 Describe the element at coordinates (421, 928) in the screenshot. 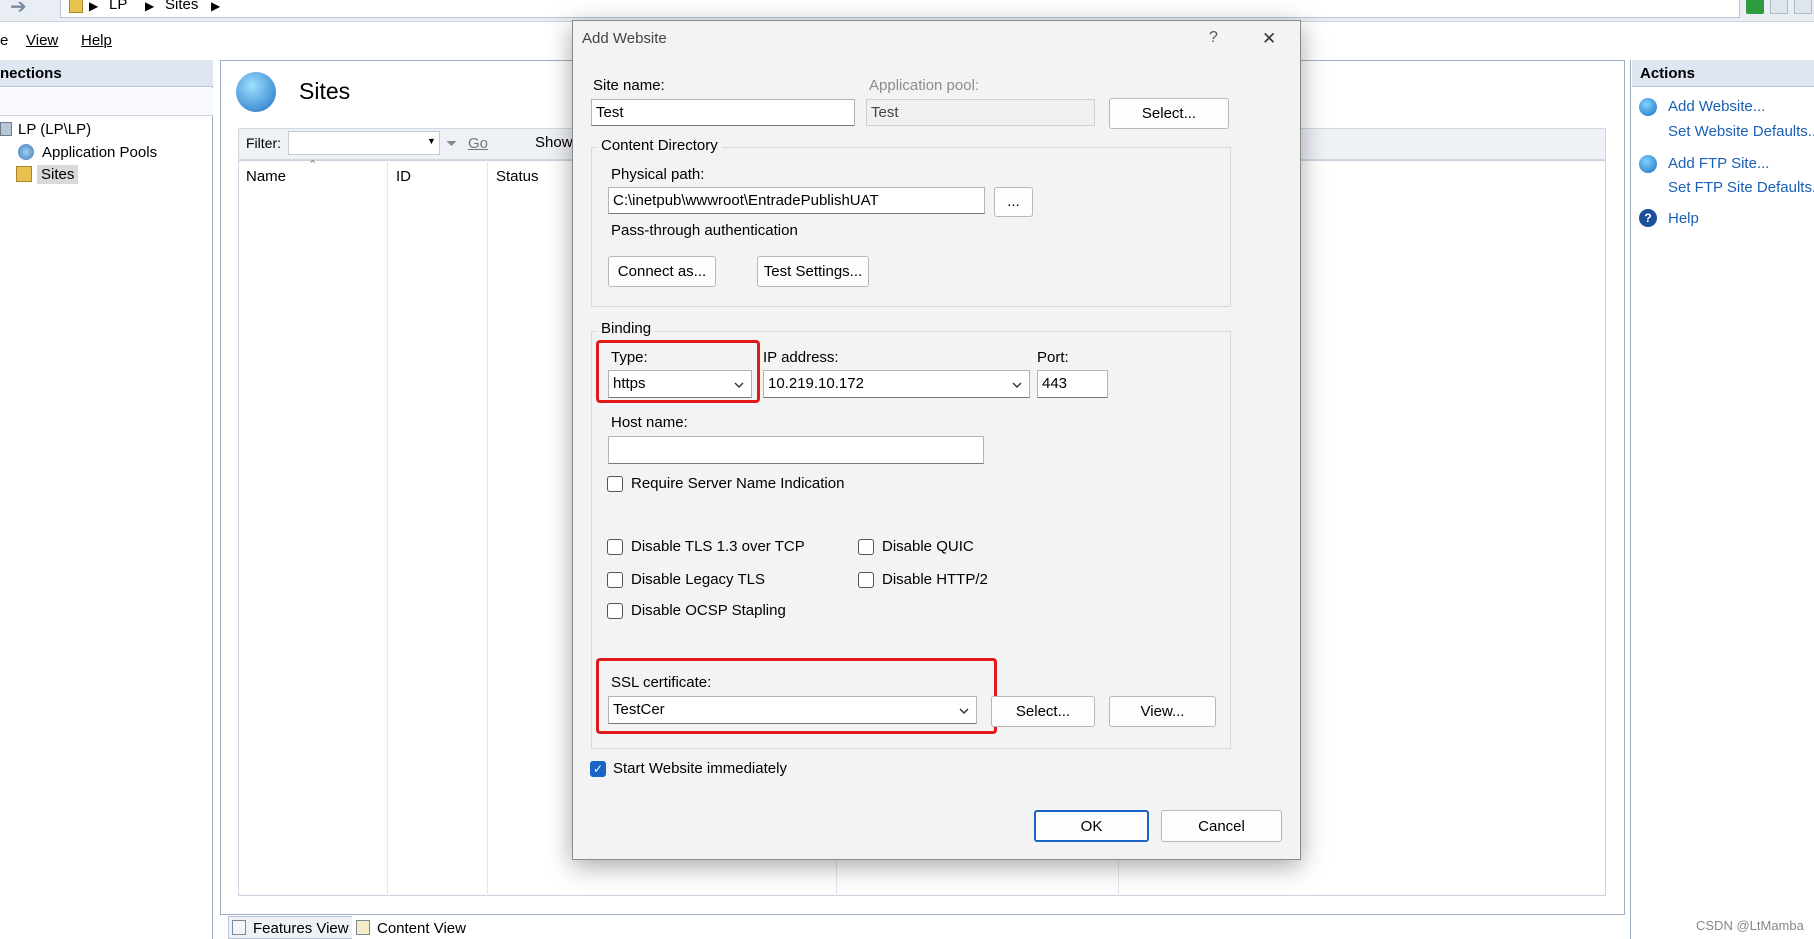

I see `tab-label: Content View` at that location.